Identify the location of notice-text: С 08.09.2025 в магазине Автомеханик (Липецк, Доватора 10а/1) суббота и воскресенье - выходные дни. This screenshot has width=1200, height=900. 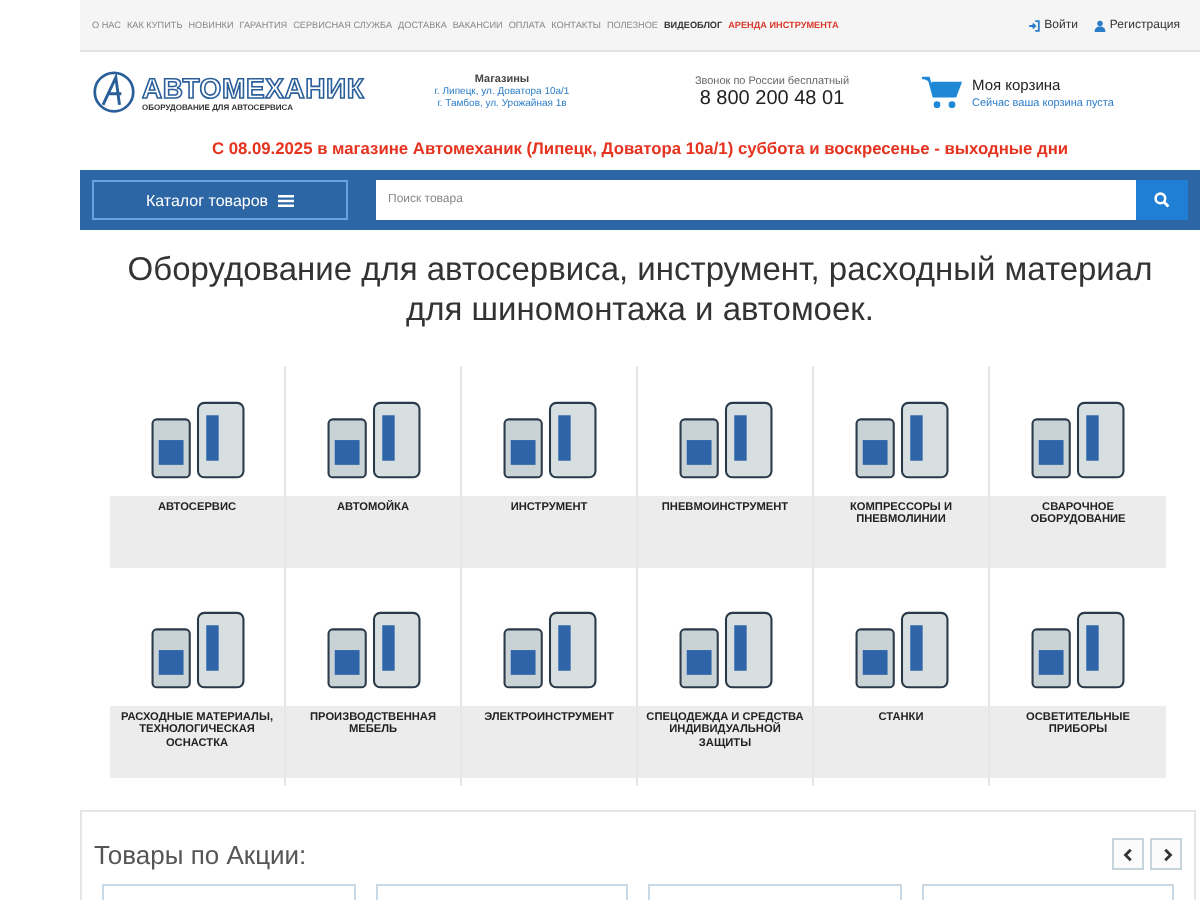
(640, 149).